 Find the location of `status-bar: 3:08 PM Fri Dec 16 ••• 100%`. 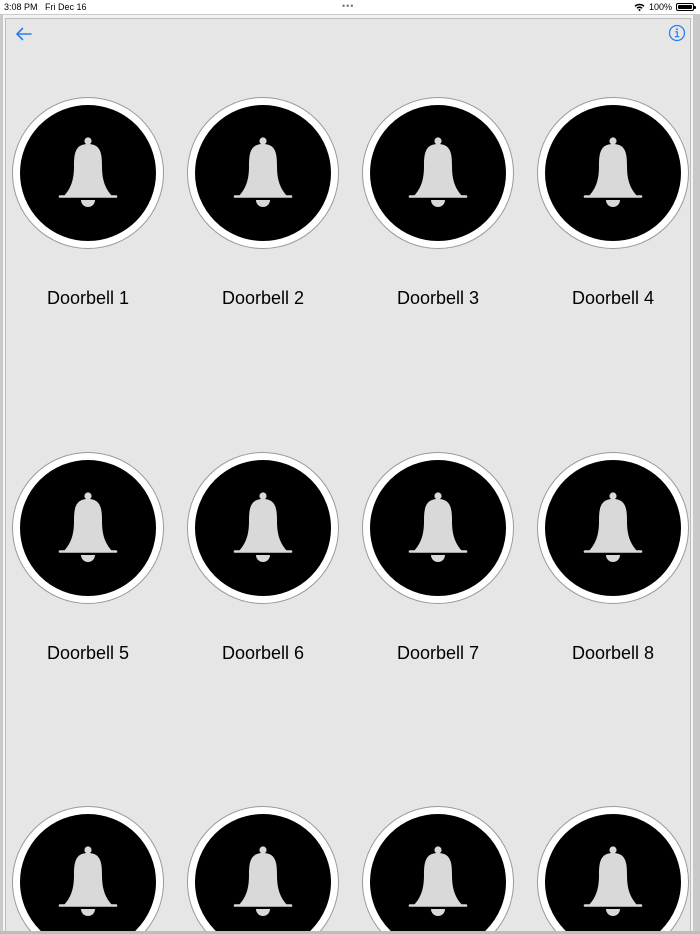

status-bar: 3:08 PM Fri Dec 16 ••• 100% is located at coordinates (350, 7).